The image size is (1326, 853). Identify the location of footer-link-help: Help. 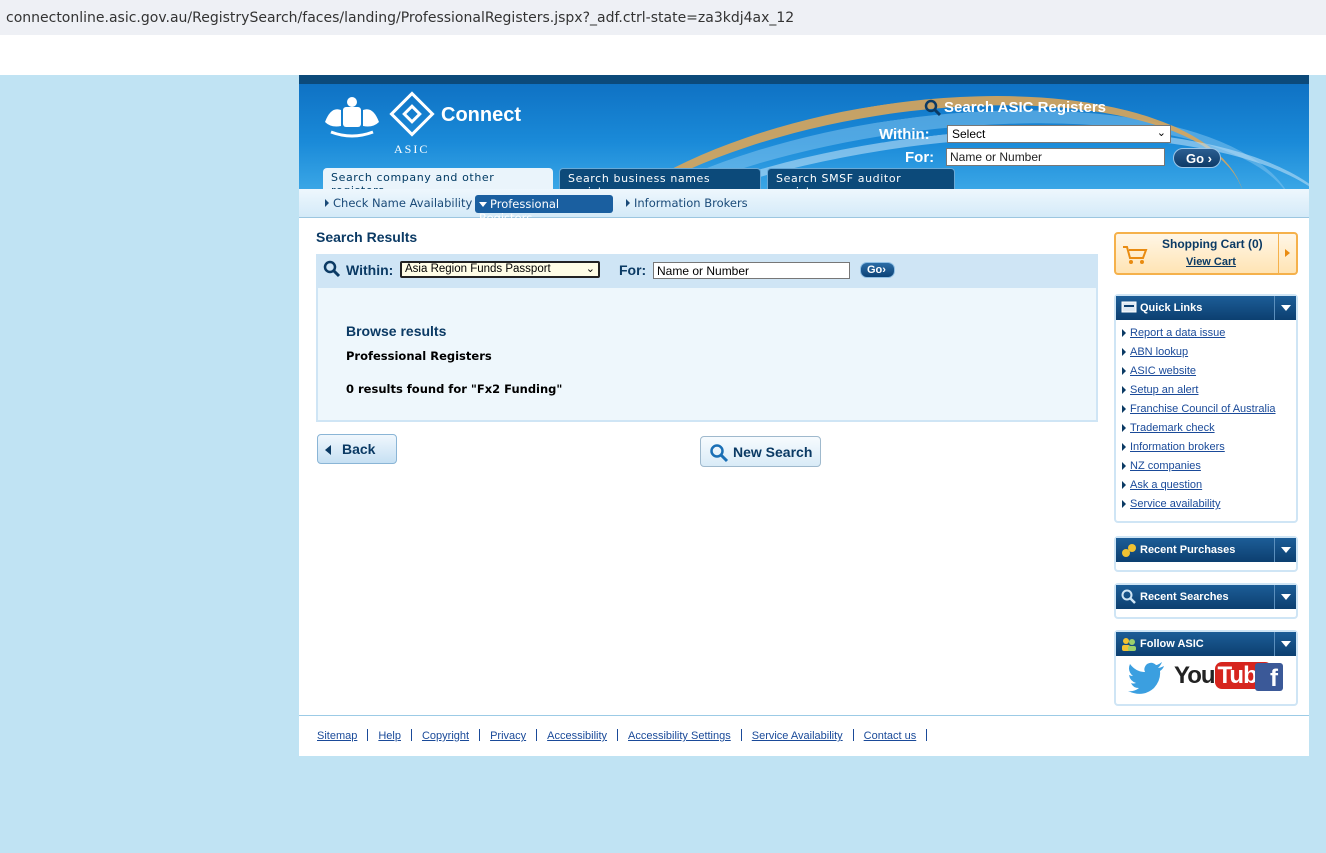
(389, 736).